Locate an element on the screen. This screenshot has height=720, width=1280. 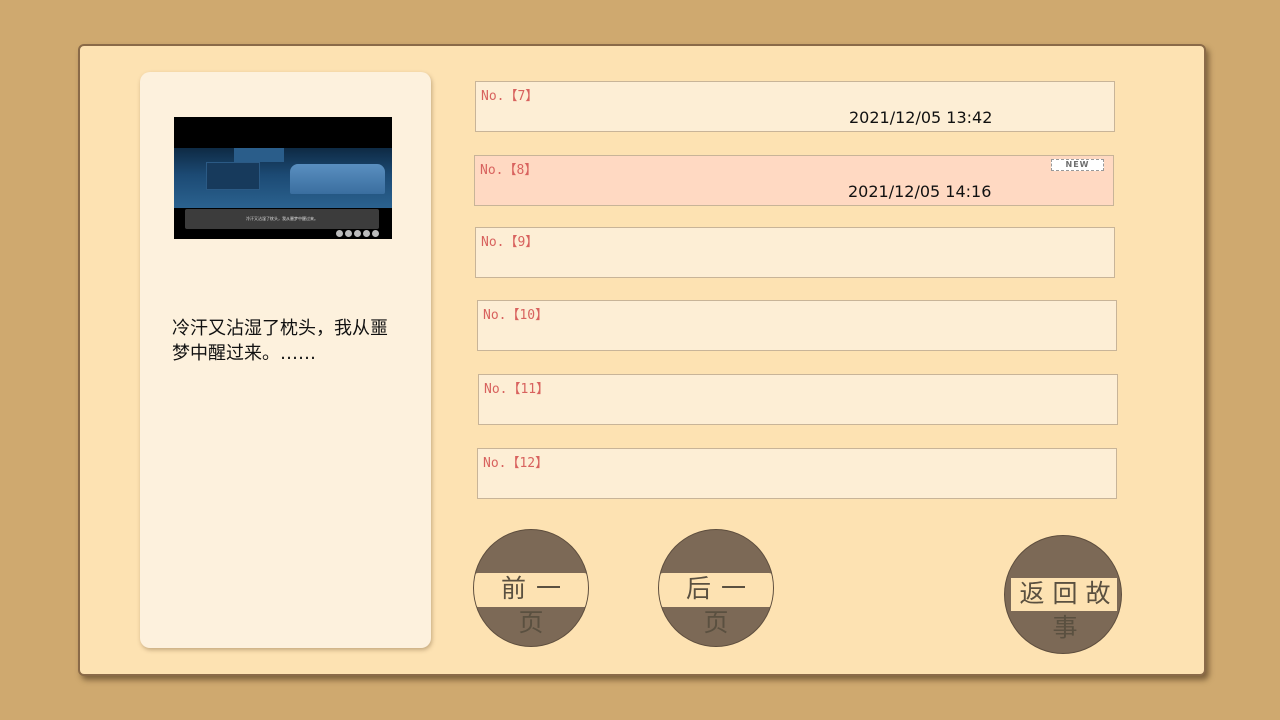
save-slot-7: No.【7】 2021/12/05 13:42 is located at coordinates (795, 106).